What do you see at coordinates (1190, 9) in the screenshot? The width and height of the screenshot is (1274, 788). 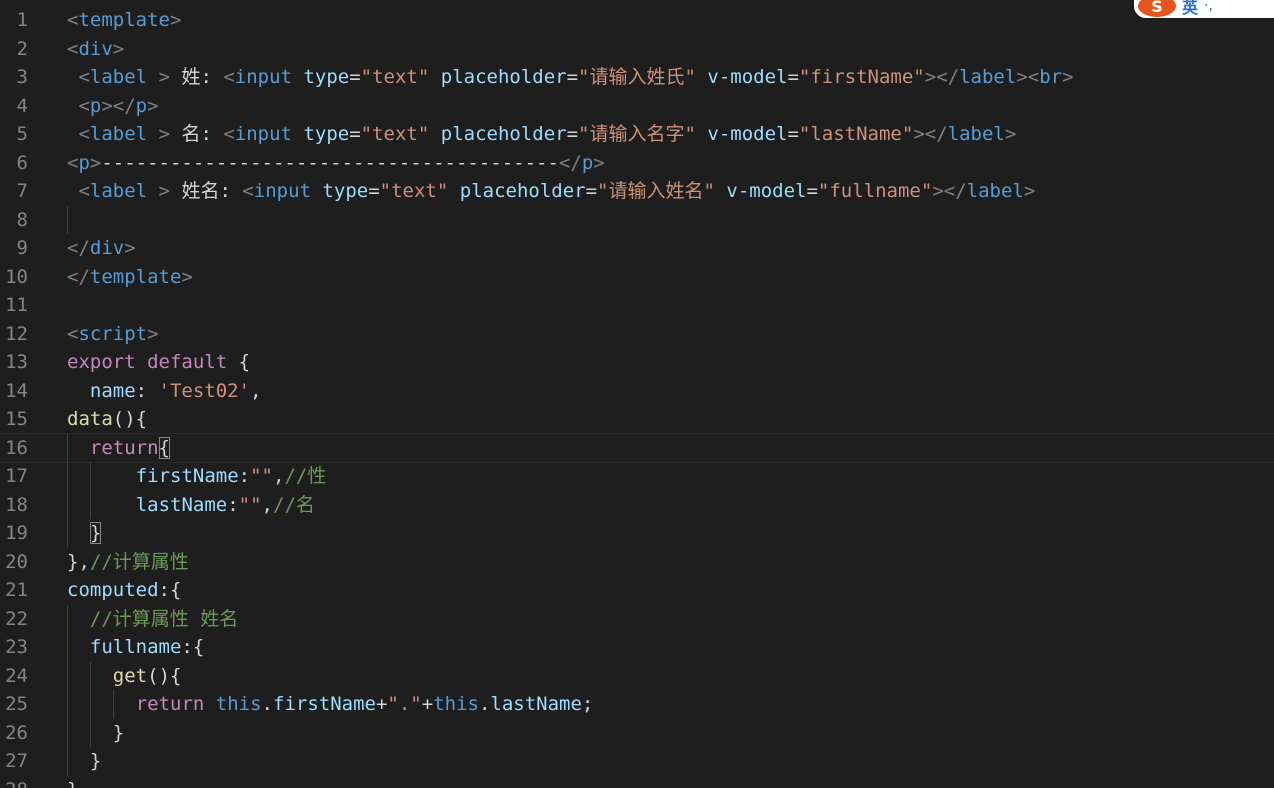 I see `ime-language-mode: 英` at bounding box center [1190, 9].